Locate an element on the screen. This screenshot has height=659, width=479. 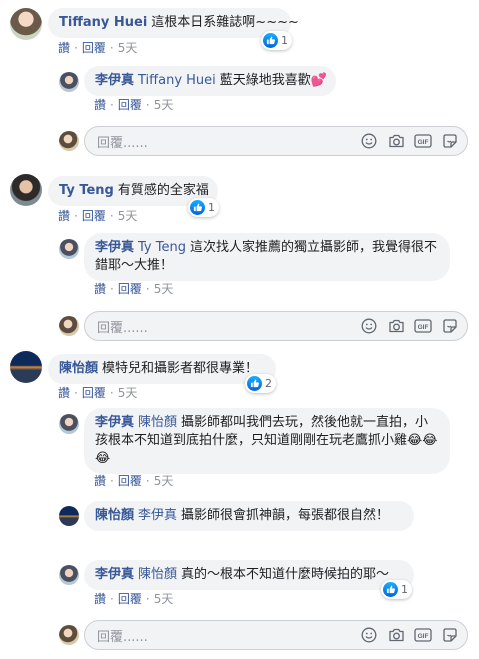
reply-author: 陳怡顏 is located at coordinates (114, 515).